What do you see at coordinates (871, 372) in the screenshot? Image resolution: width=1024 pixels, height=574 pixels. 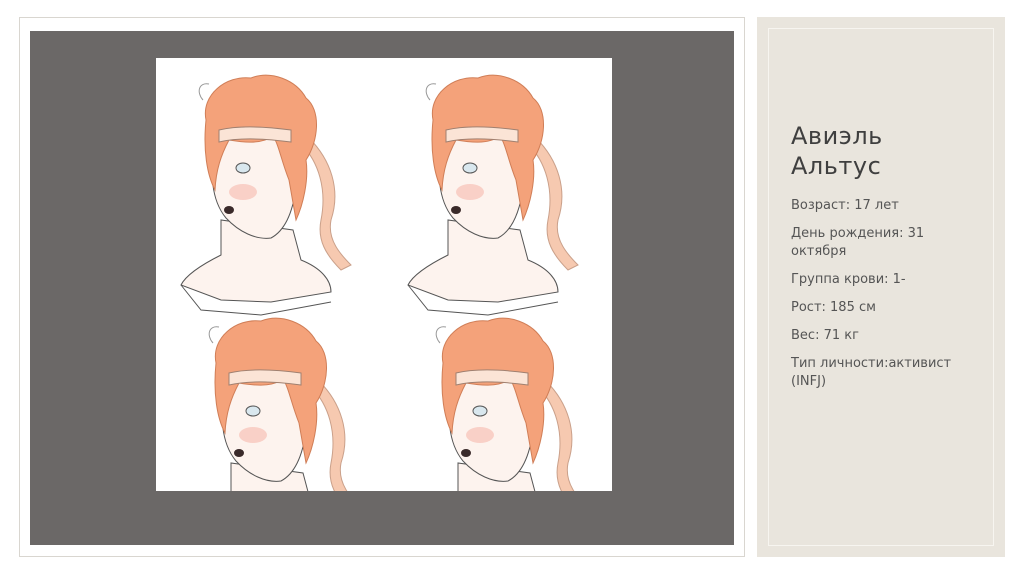 I see `detail-personality: Тип личности:активист (INFJ)` at bounding box center [871, 372].